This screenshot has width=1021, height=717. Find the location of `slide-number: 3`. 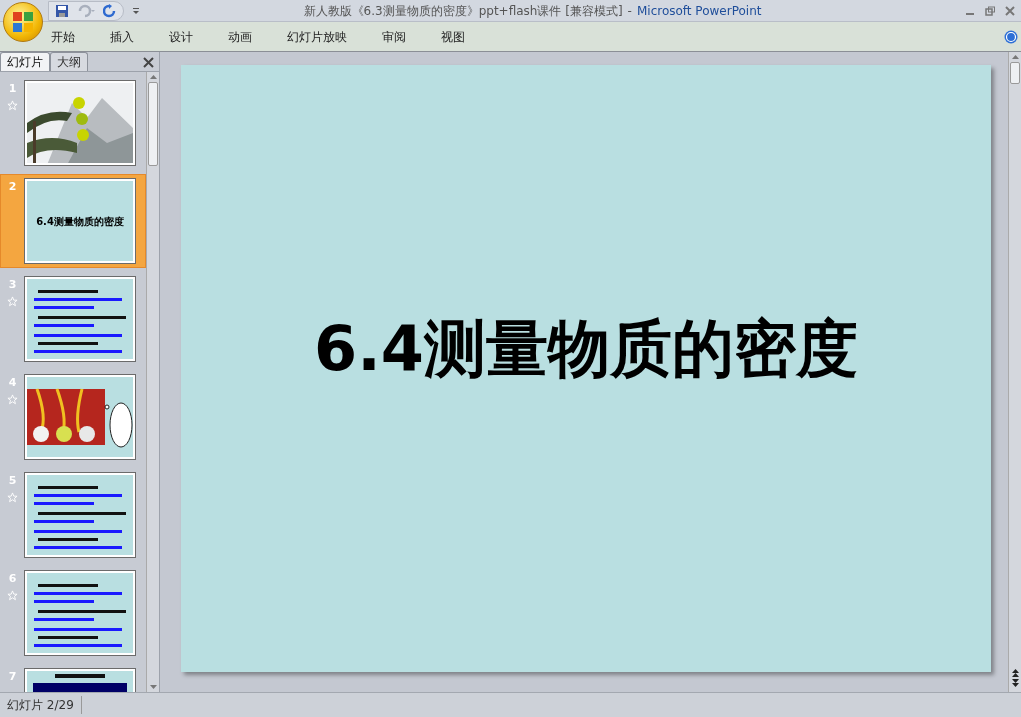

slide-number: 3 is located at coordinates (12, 285).